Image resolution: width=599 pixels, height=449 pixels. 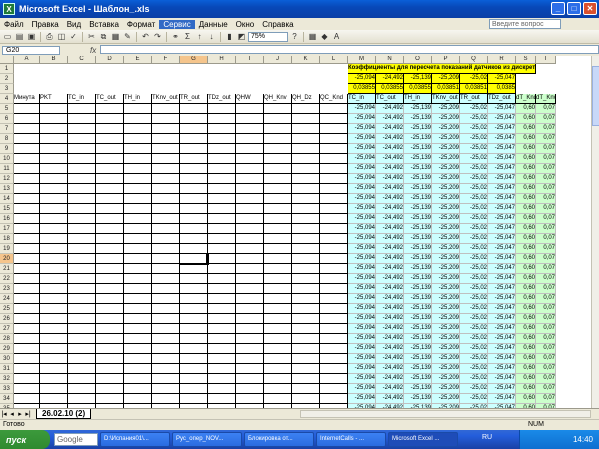 I want to click on row-header: 12, so click(x=7, y=179).